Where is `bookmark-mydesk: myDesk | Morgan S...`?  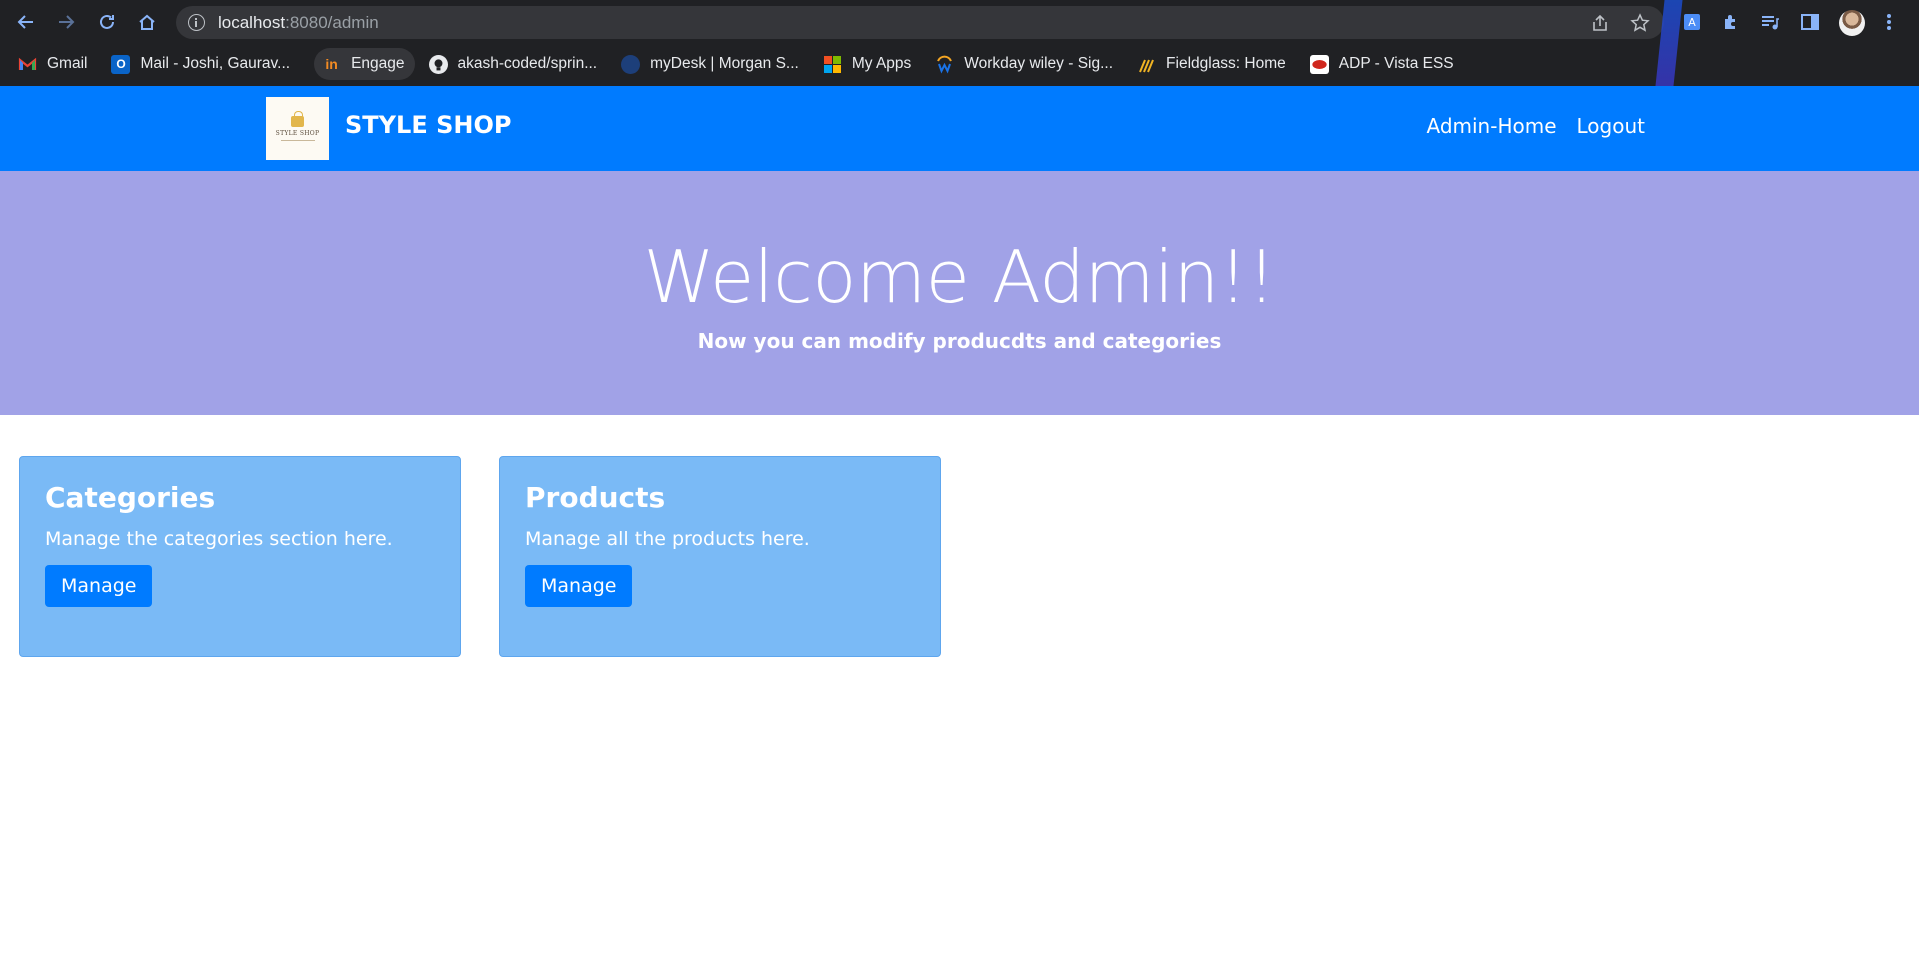
bookmark-mydesk: myDesk | Morgan S... is located at coordinates (715, 64).